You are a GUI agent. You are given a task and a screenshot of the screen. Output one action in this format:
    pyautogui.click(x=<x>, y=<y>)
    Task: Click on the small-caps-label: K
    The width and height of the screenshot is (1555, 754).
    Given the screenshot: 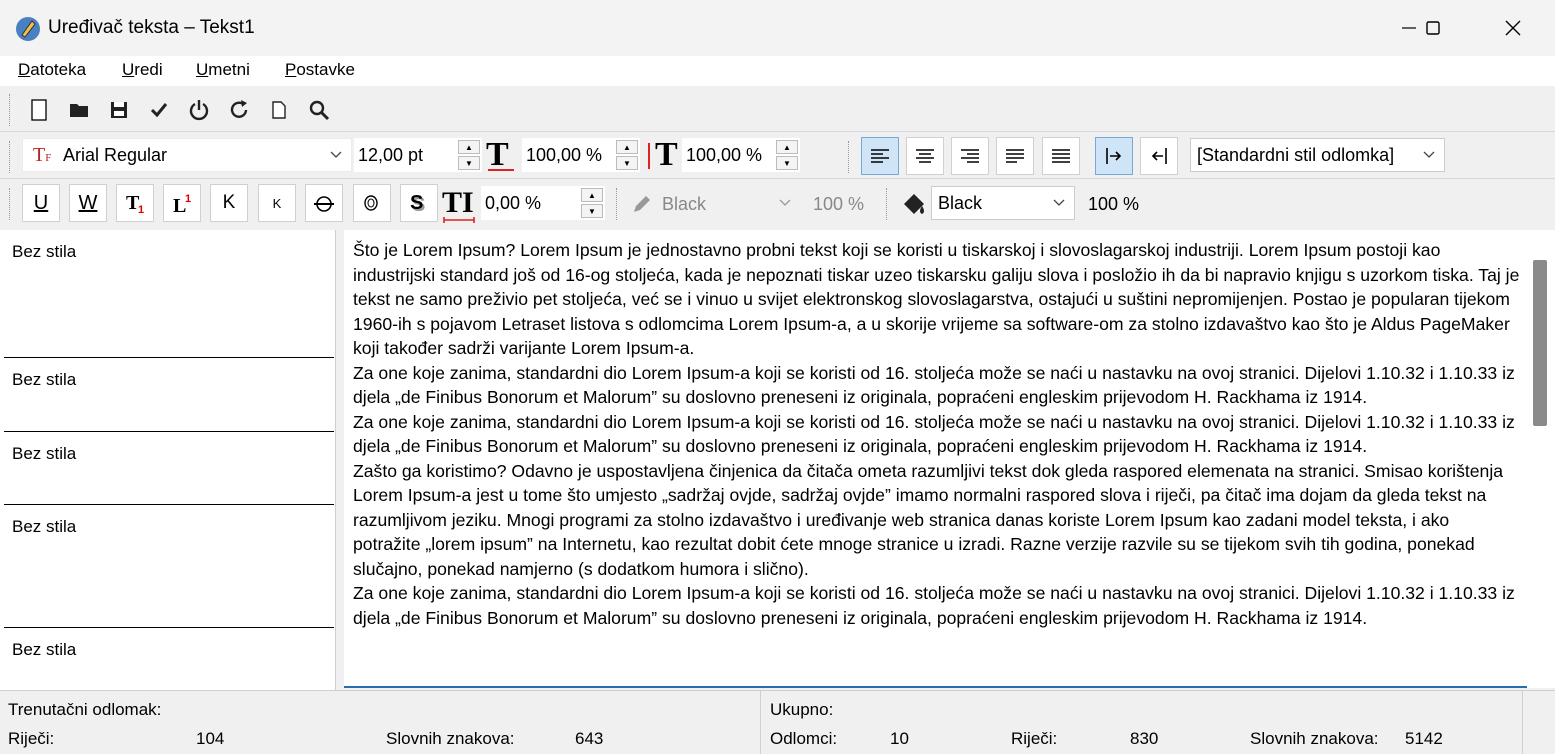 What is the action you would take?
    pyautogui.click(x=277, y=203)
    